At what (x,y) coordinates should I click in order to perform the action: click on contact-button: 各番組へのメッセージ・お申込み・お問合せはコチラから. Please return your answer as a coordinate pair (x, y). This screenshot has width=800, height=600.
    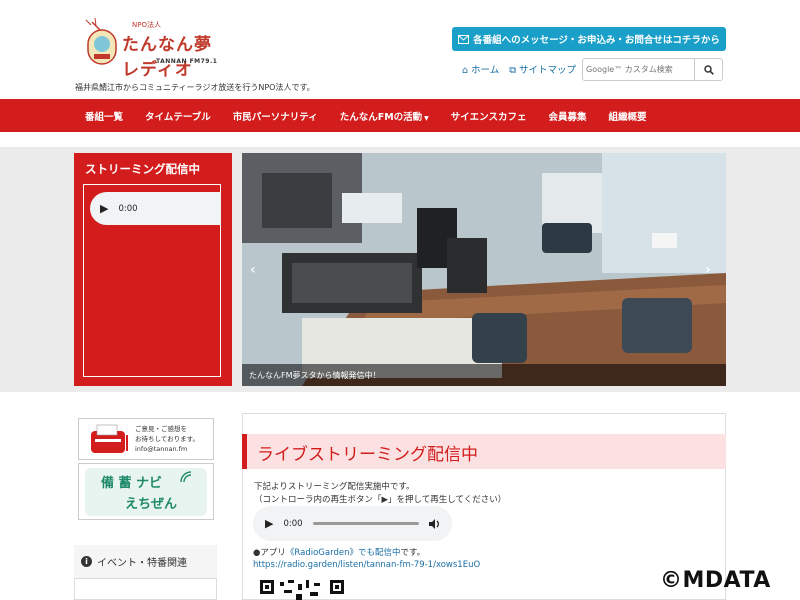
    Looking at the image, I should click on (589, 39).